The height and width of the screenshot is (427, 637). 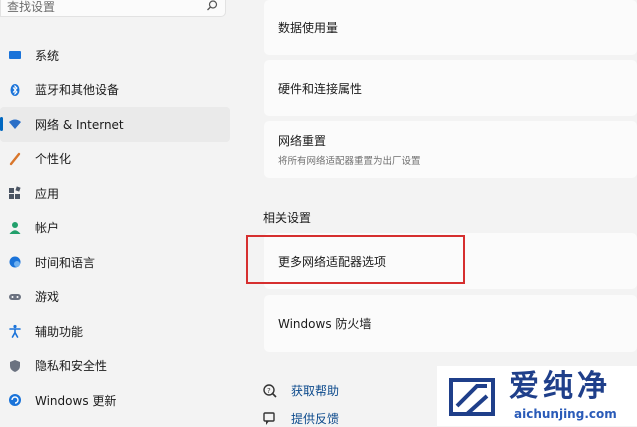 What do you see at coordinates (47, 228) in the screenshot?
I see `sidebar-item-label: 帐户` at bounding box center [47, 228].